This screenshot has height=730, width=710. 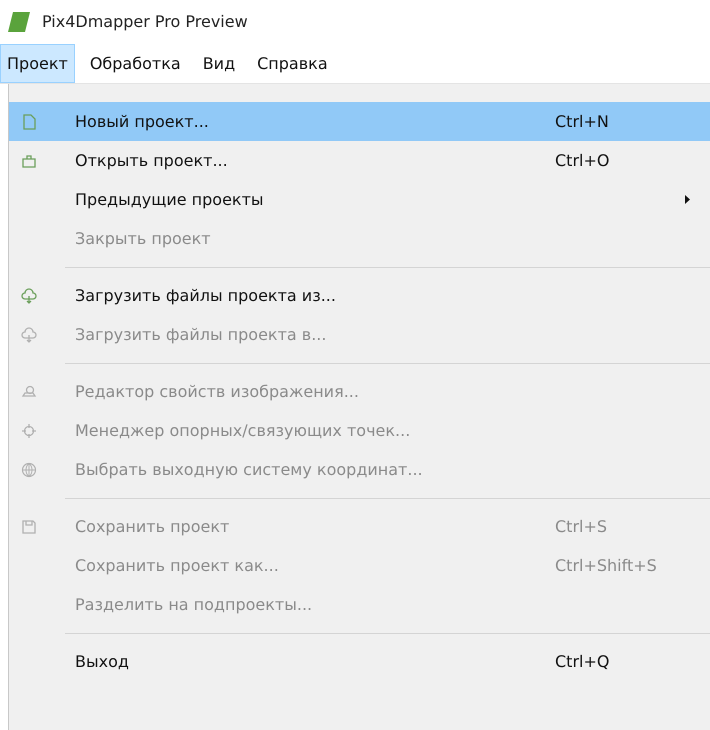 What do you see at coordinates (29, 470) in the screenshot?
I see `globe-icon` at bounding box center [29, 470].